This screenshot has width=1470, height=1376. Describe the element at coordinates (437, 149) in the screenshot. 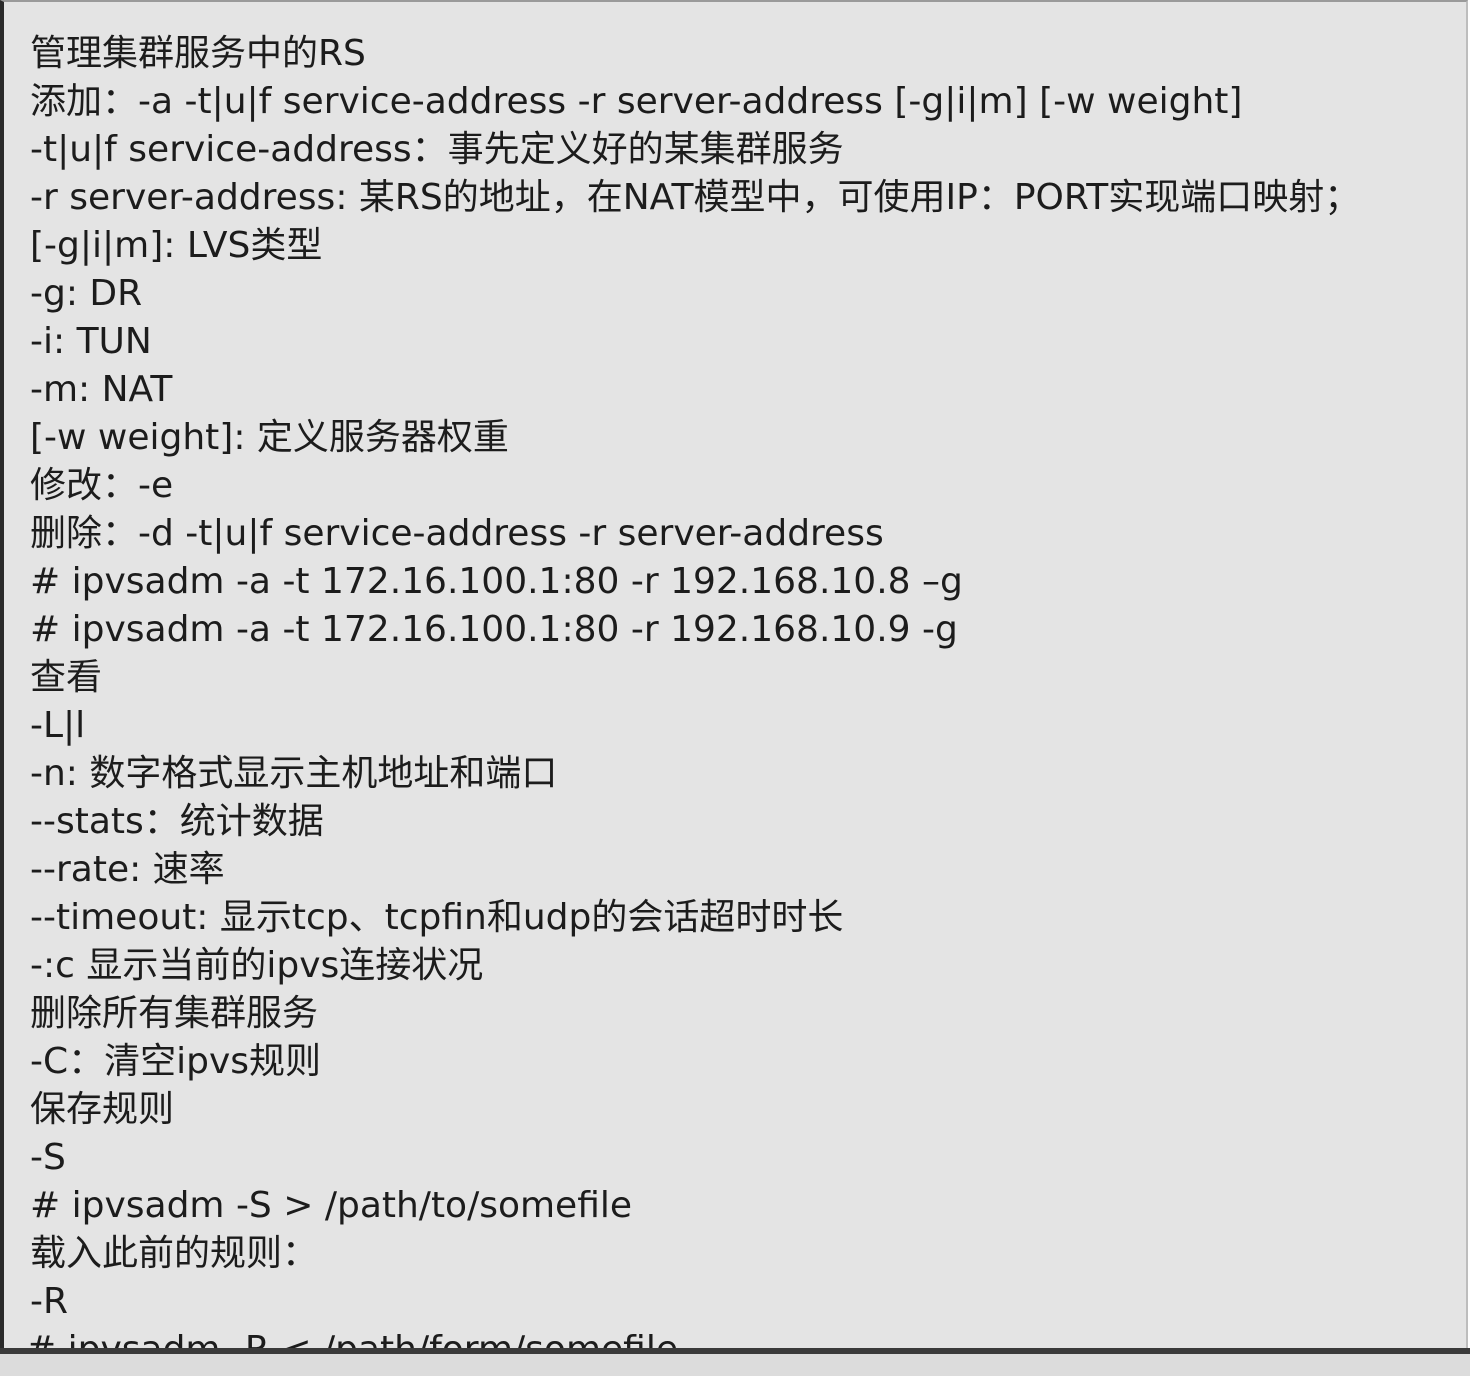

I see `text-line: -t|u|f service-address：事先定义好的某集群服务` at that location.